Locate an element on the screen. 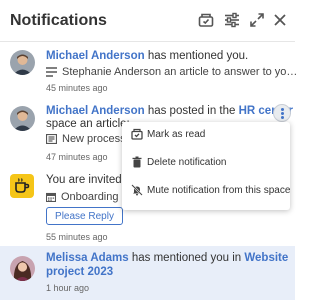 The height and width of the screenshot is (300, 320). notification-text: has mentioned you in is located at coordinates (186, 258).